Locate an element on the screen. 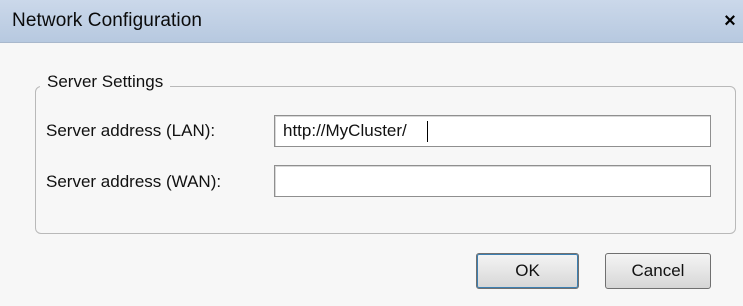 This screenshot has width=743, height=306. lan-address-label: Server address (LAN): is located at coordinates (131, 130).